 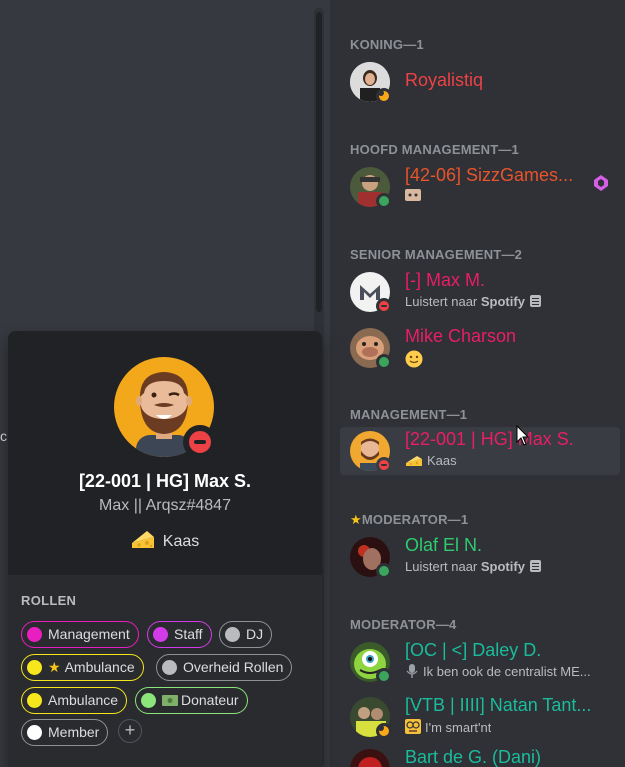 I want to click on member-natan: [VTB | IIII] Natan Tant... I'm smart'nt, so click(x=480, y=717).